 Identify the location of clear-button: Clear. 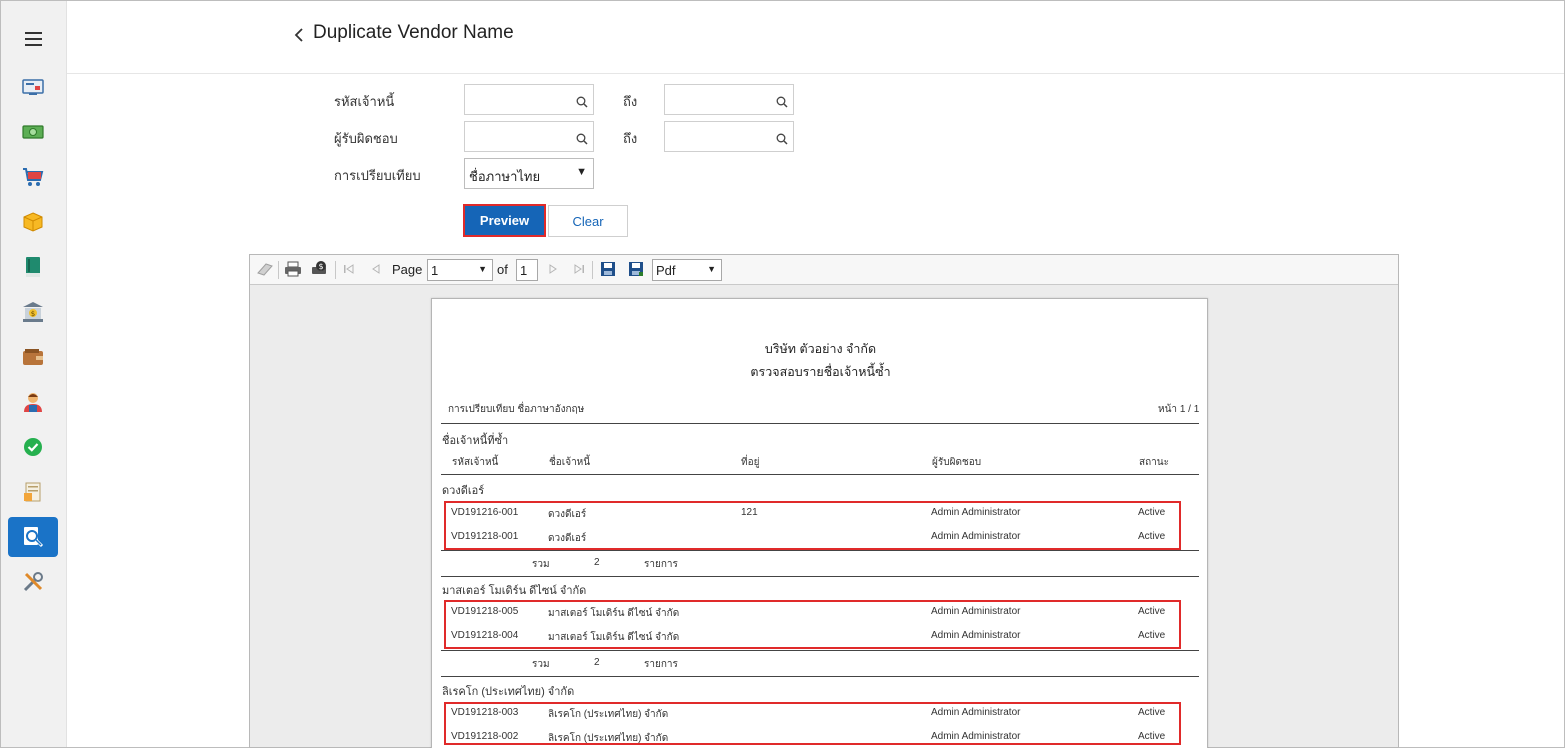
(588, 221).